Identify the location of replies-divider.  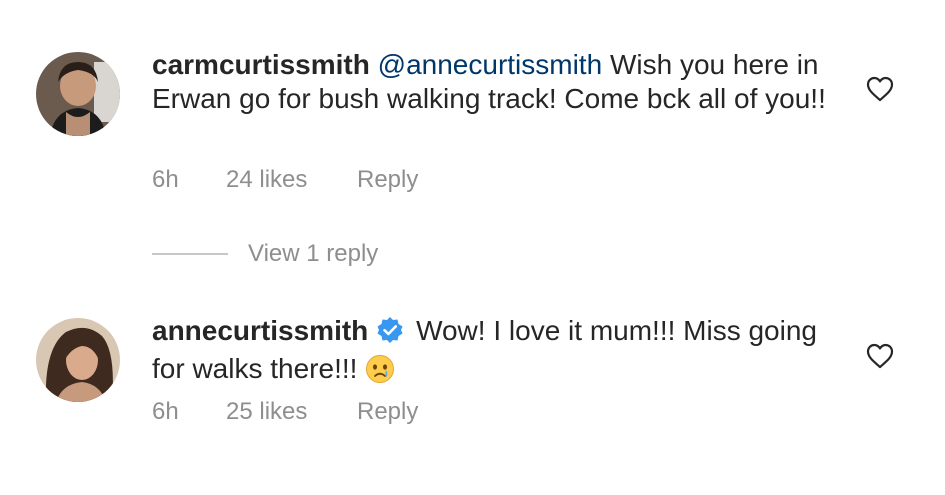
(190, 254).